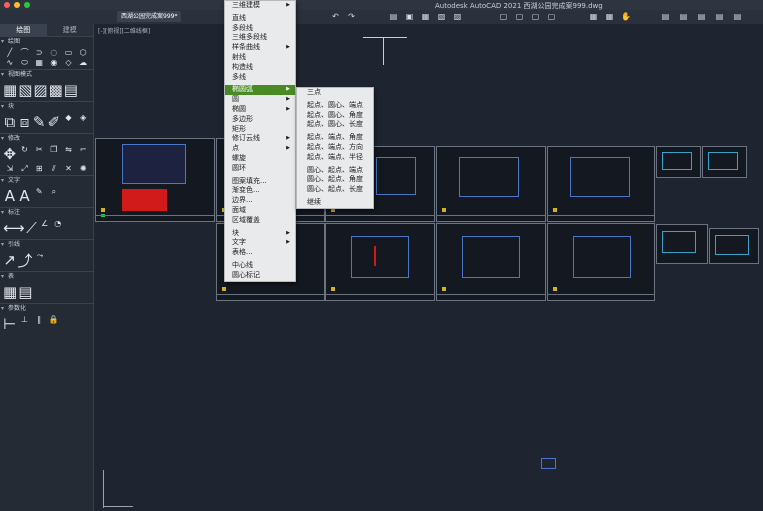  Describe the element at coordinates (260, 234) in the screenshot. I see `menu-item: 块` at that location.